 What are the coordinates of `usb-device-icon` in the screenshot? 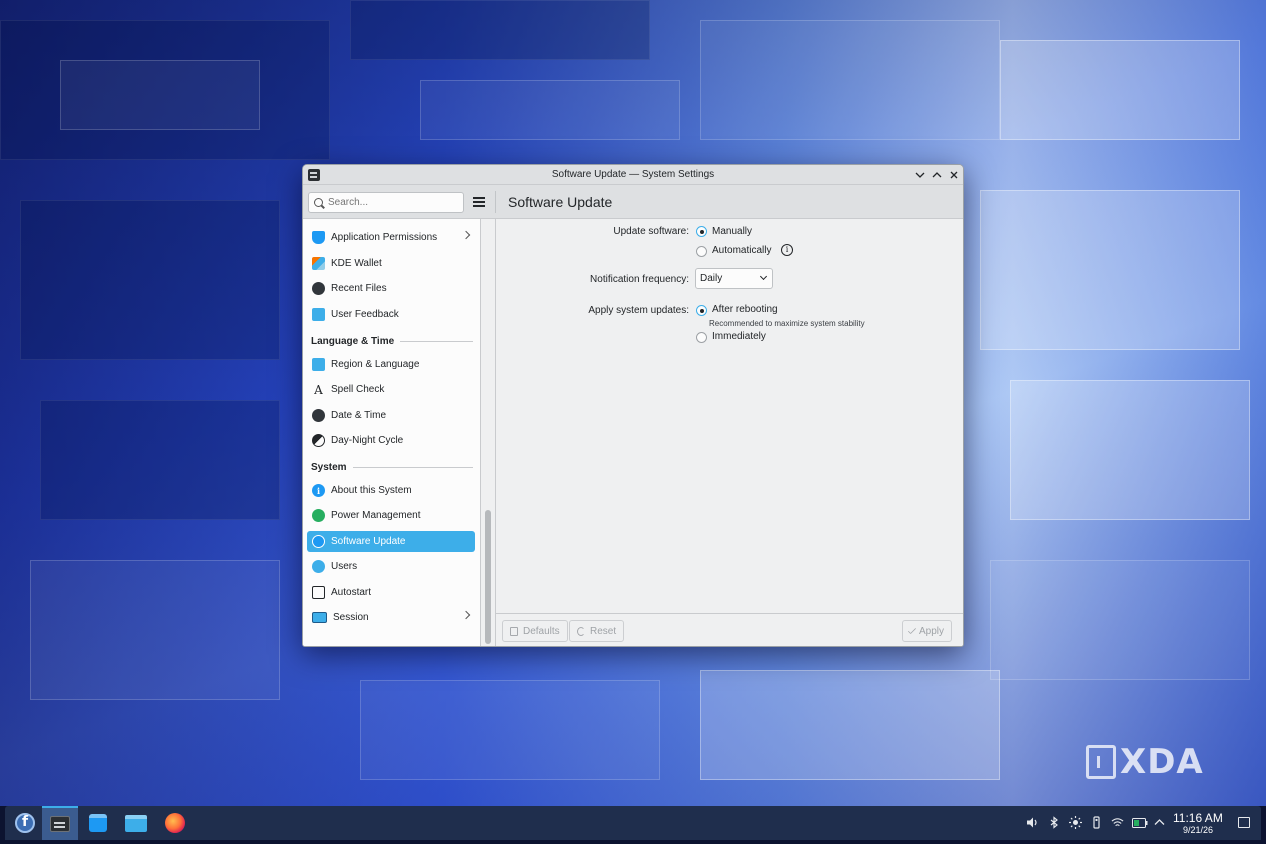 It's located at (1096, 822).